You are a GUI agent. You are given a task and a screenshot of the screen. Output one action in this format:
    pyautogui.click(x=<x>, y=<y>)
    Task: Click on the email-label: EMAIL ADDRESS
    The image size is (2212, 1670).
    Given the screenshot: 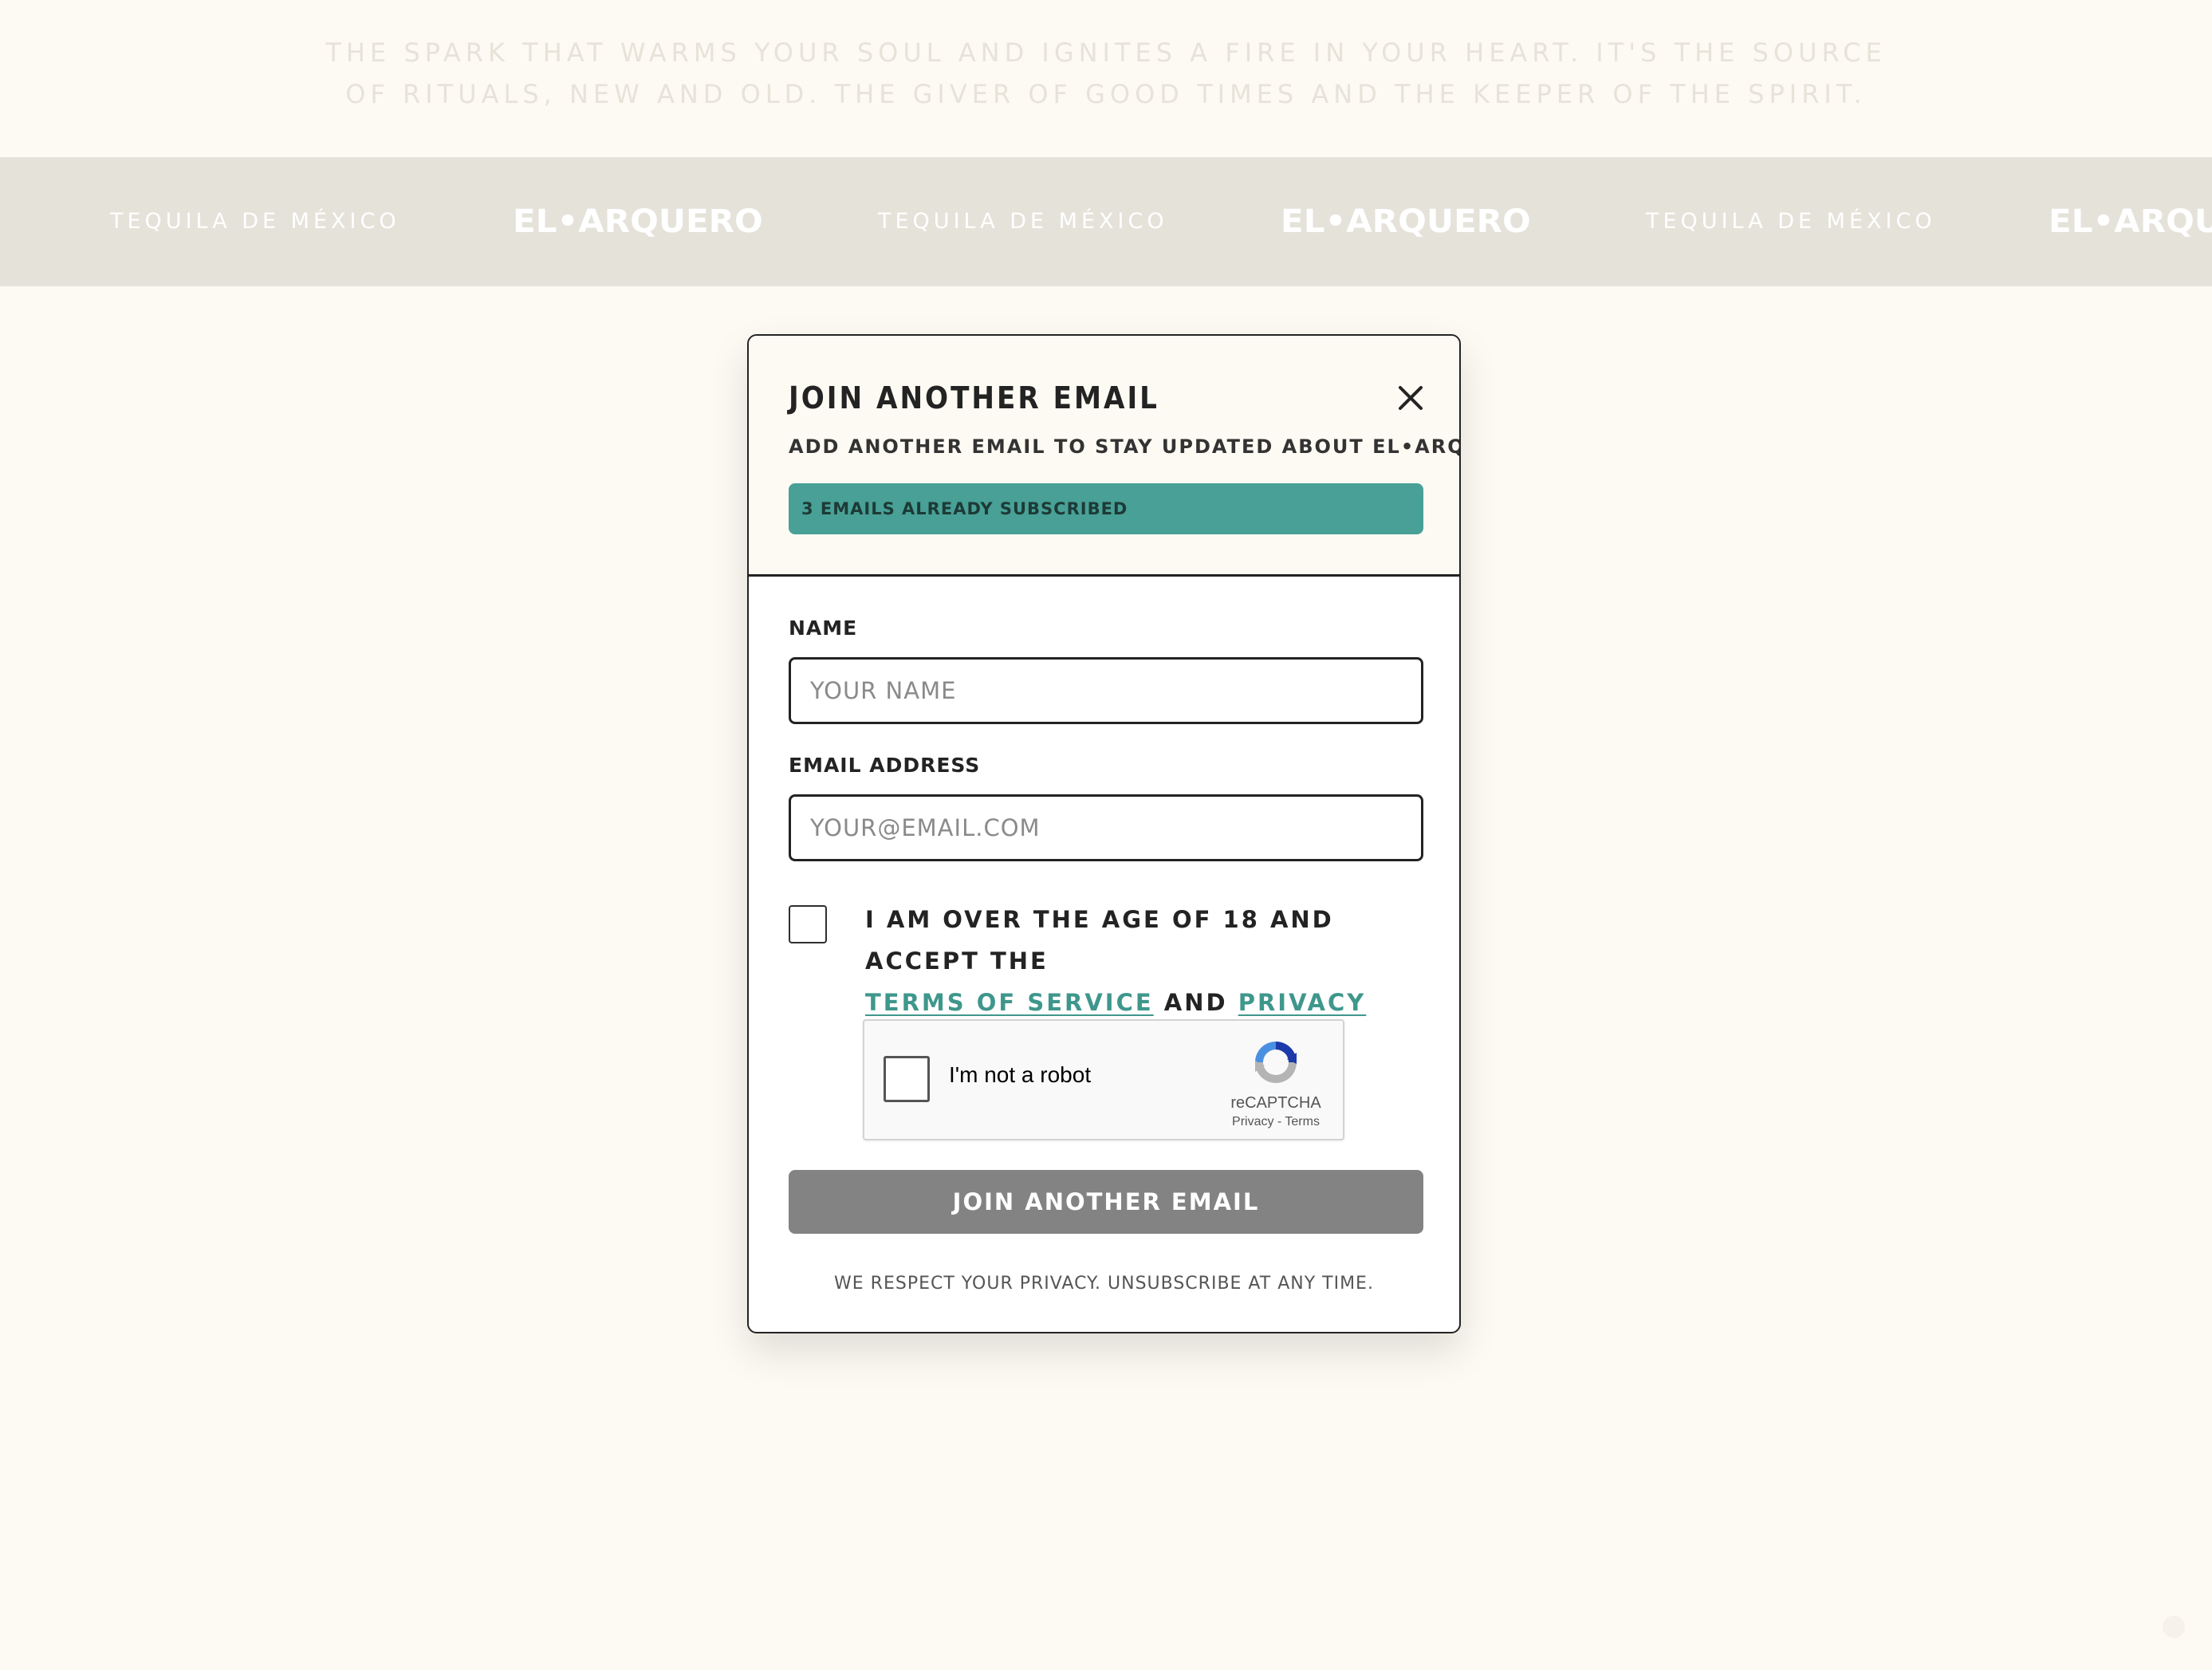 What is the action you would take?
    pyautogui.click(x=885, y=766)
    